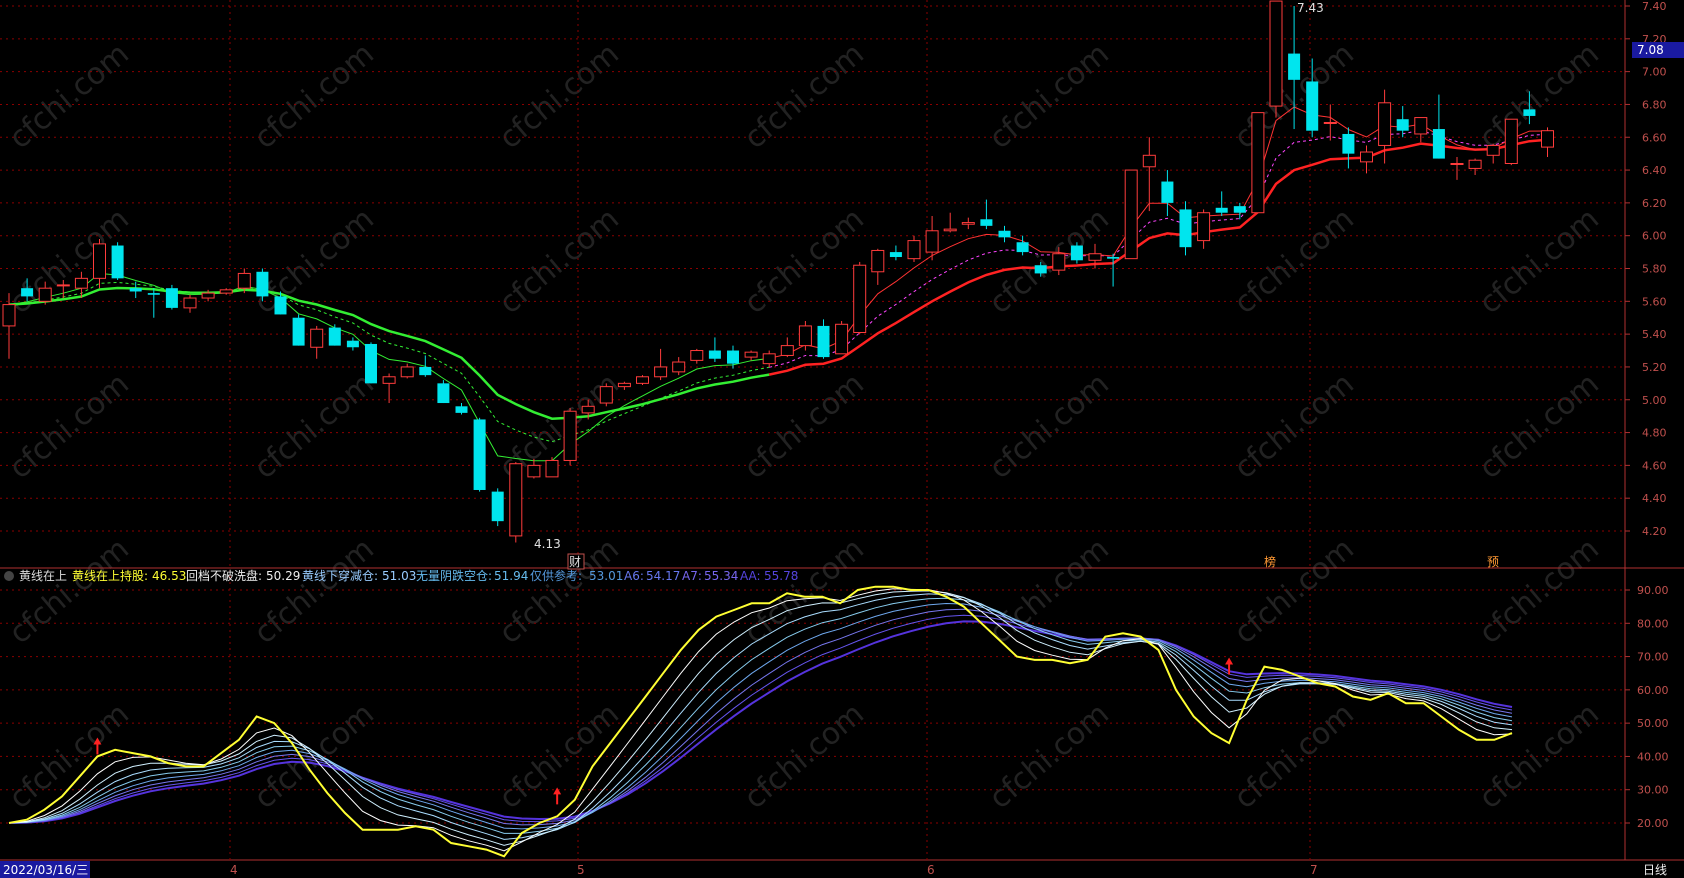 This screenshot has height=878, width=1684. I want to click on ma-mid-magenta, so click(1158, 248).